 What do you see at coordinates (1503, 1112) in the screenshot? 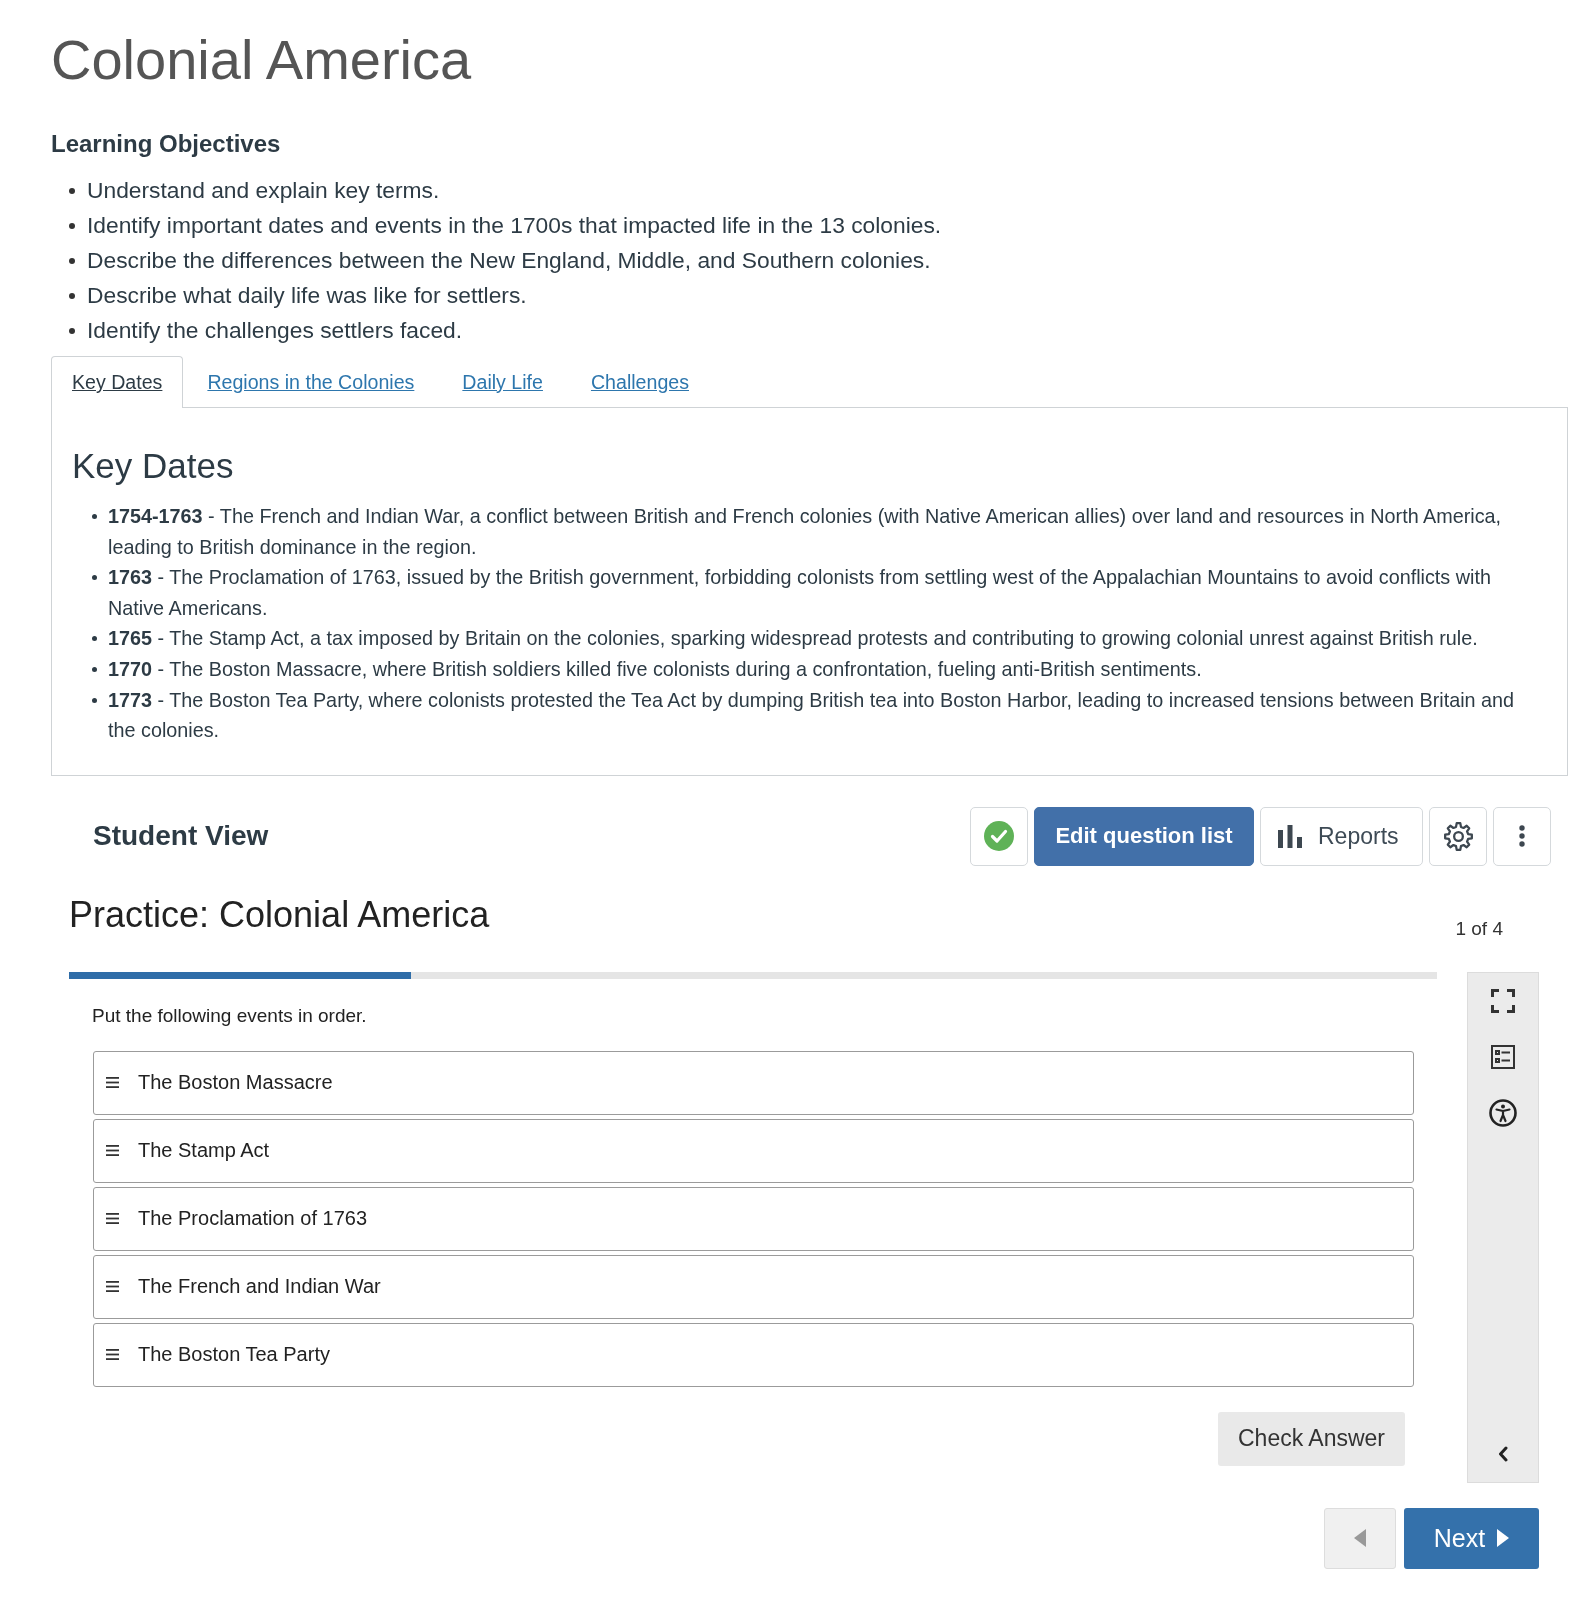
I see `accessibility-icon` at bounding box center [1503, 1112].